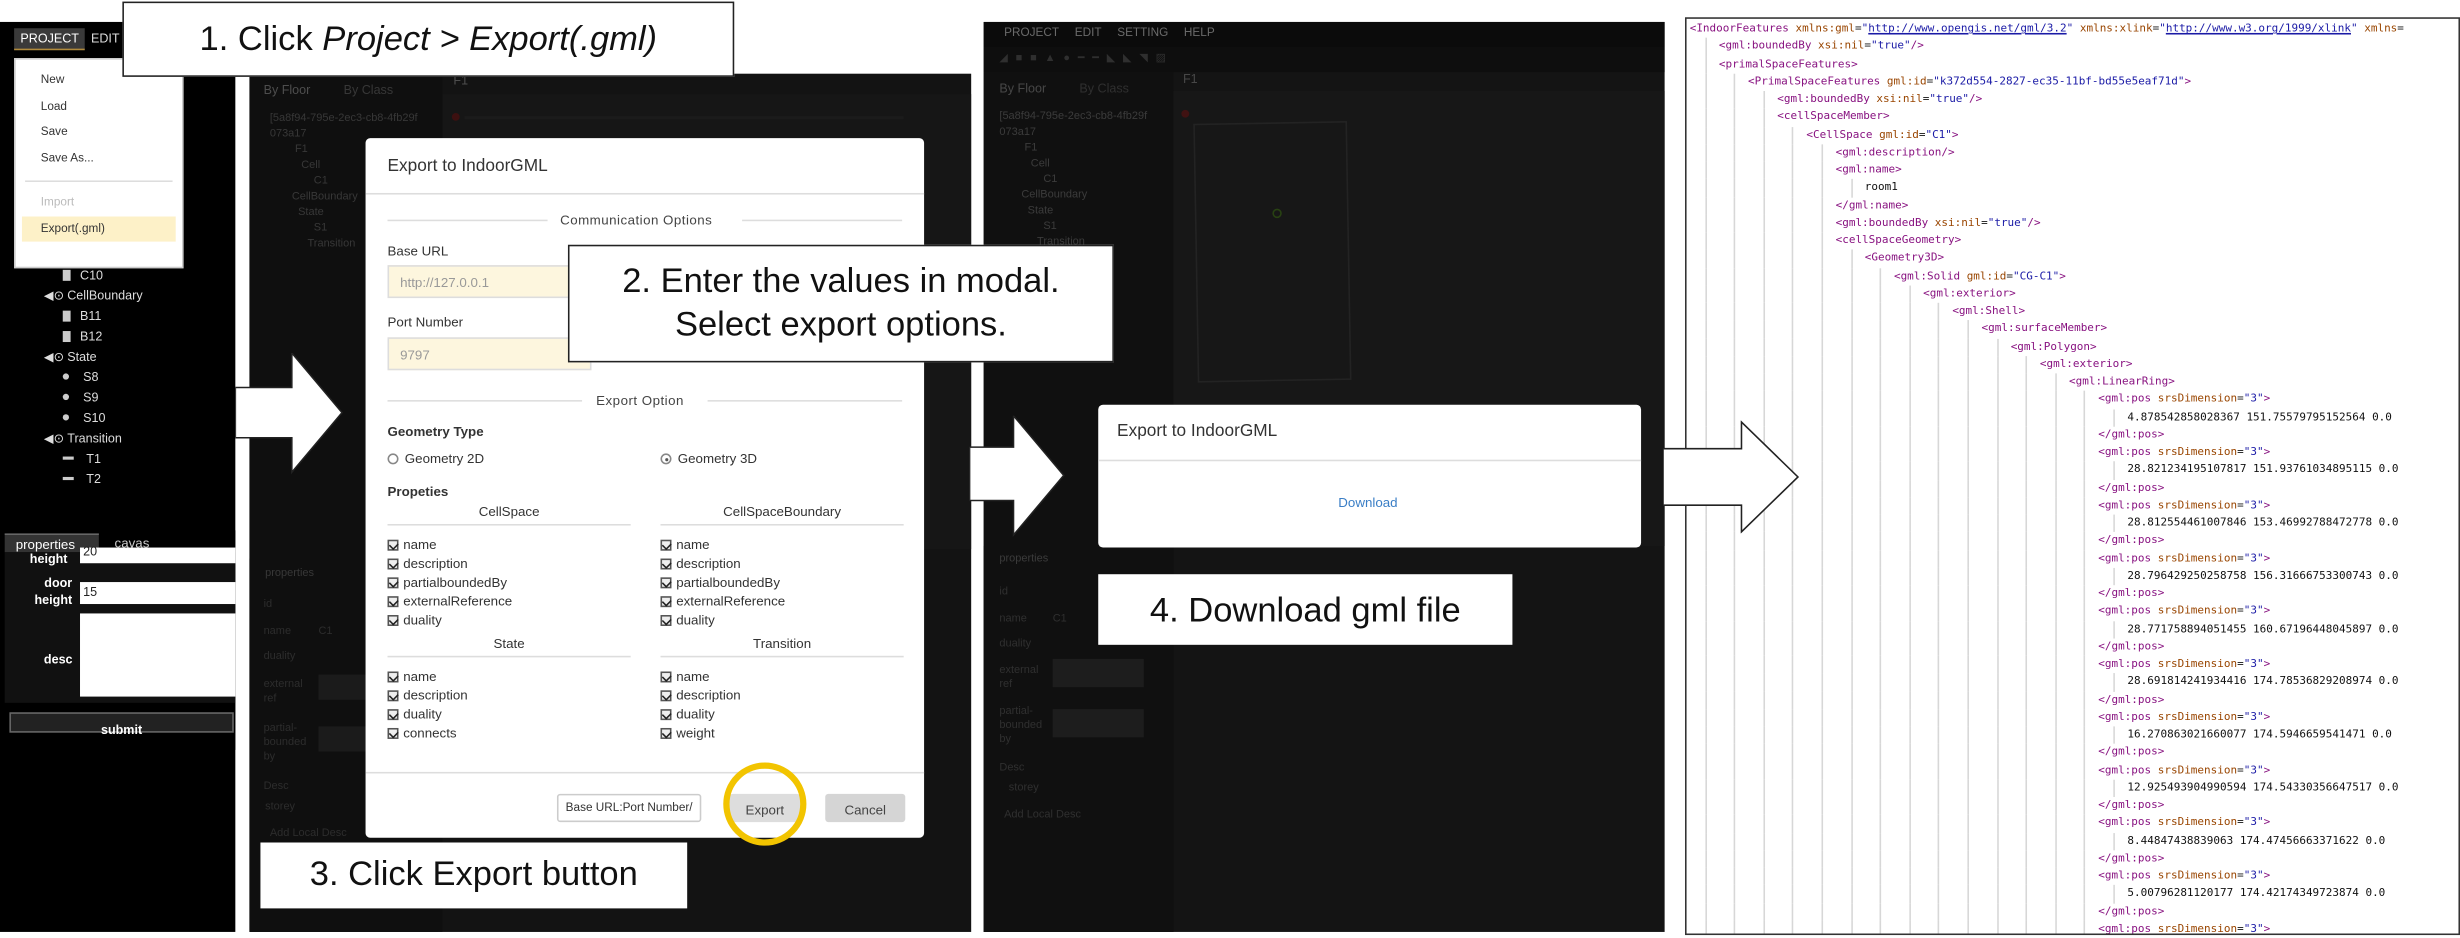 This screenshot has width=2460, height=938. What do you see at coordinates (693, 544) in the screenshot?
I see `property-checkbox-label: name` at bounding box center [693, 544].